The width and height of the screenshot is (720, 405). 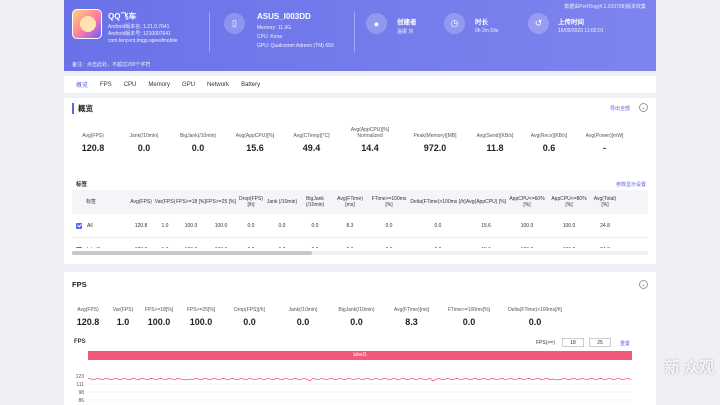 I want to click on fps-line-chart: 123 111 98 86, so click(x=354, y=389).